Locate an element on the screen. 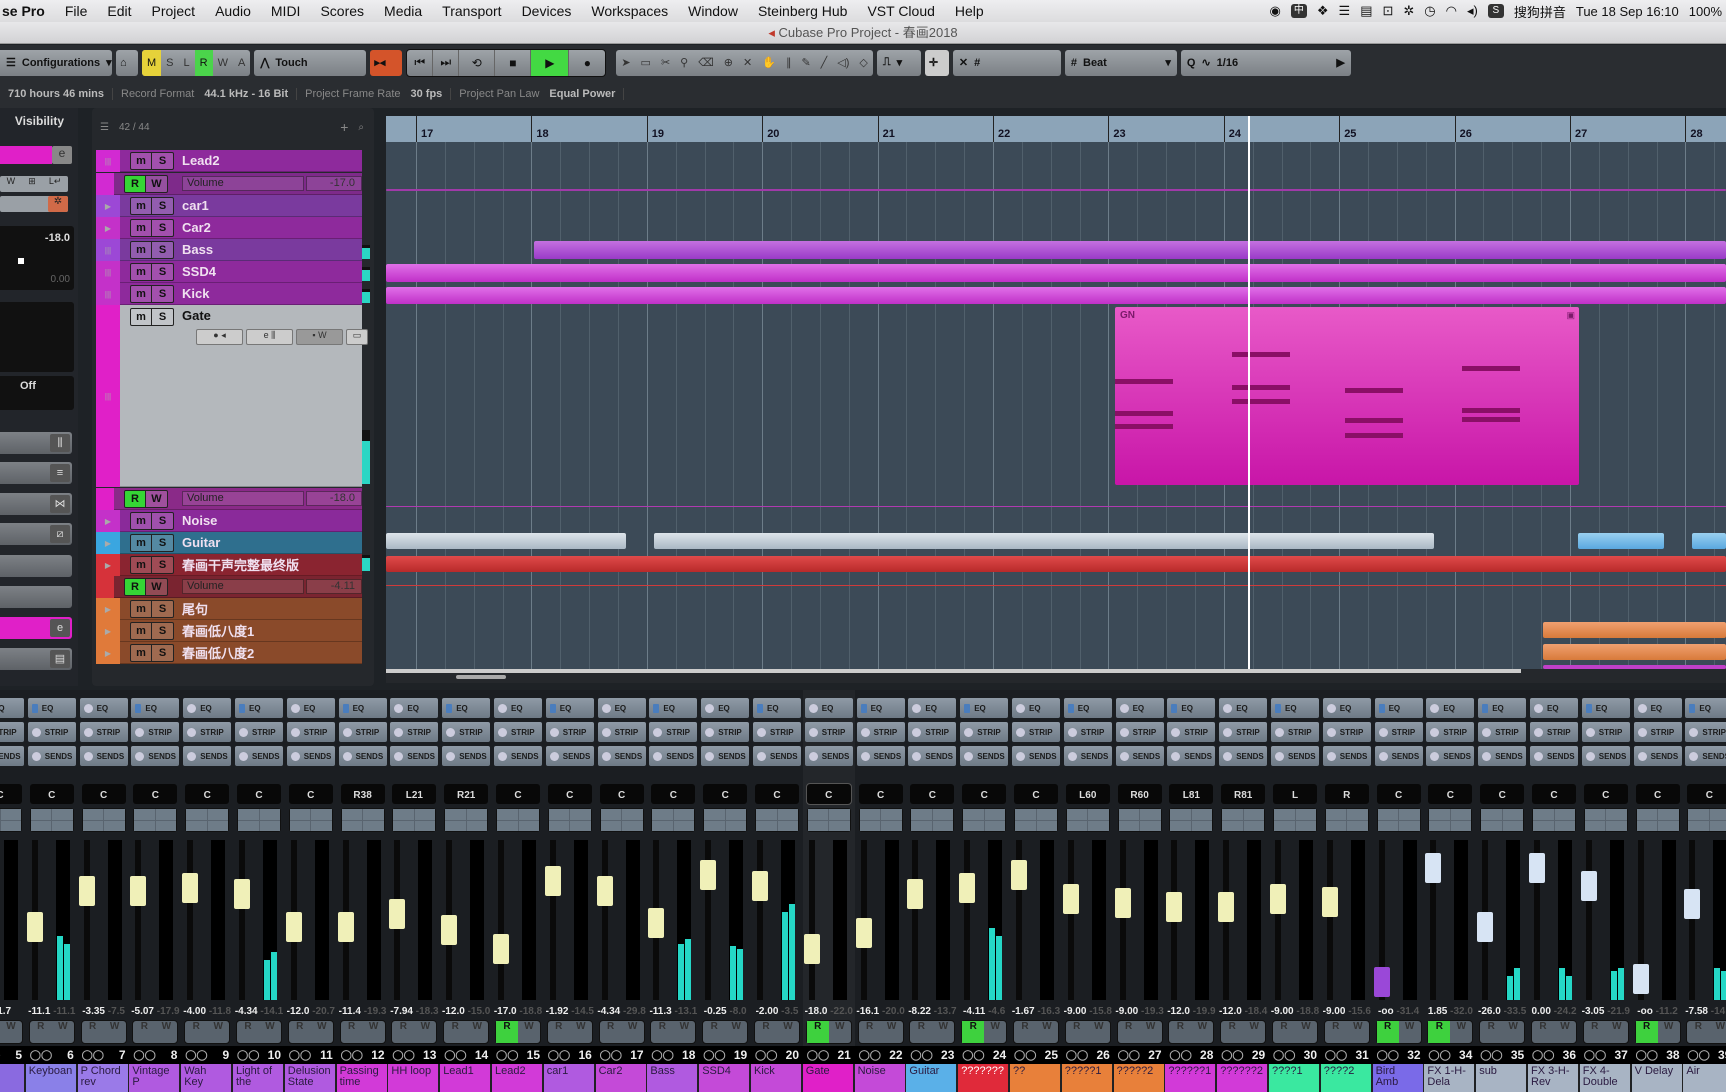 This screenshot has width=1726, height=1092. peak-value: -18.8 is located at coordinates (530, 1011).